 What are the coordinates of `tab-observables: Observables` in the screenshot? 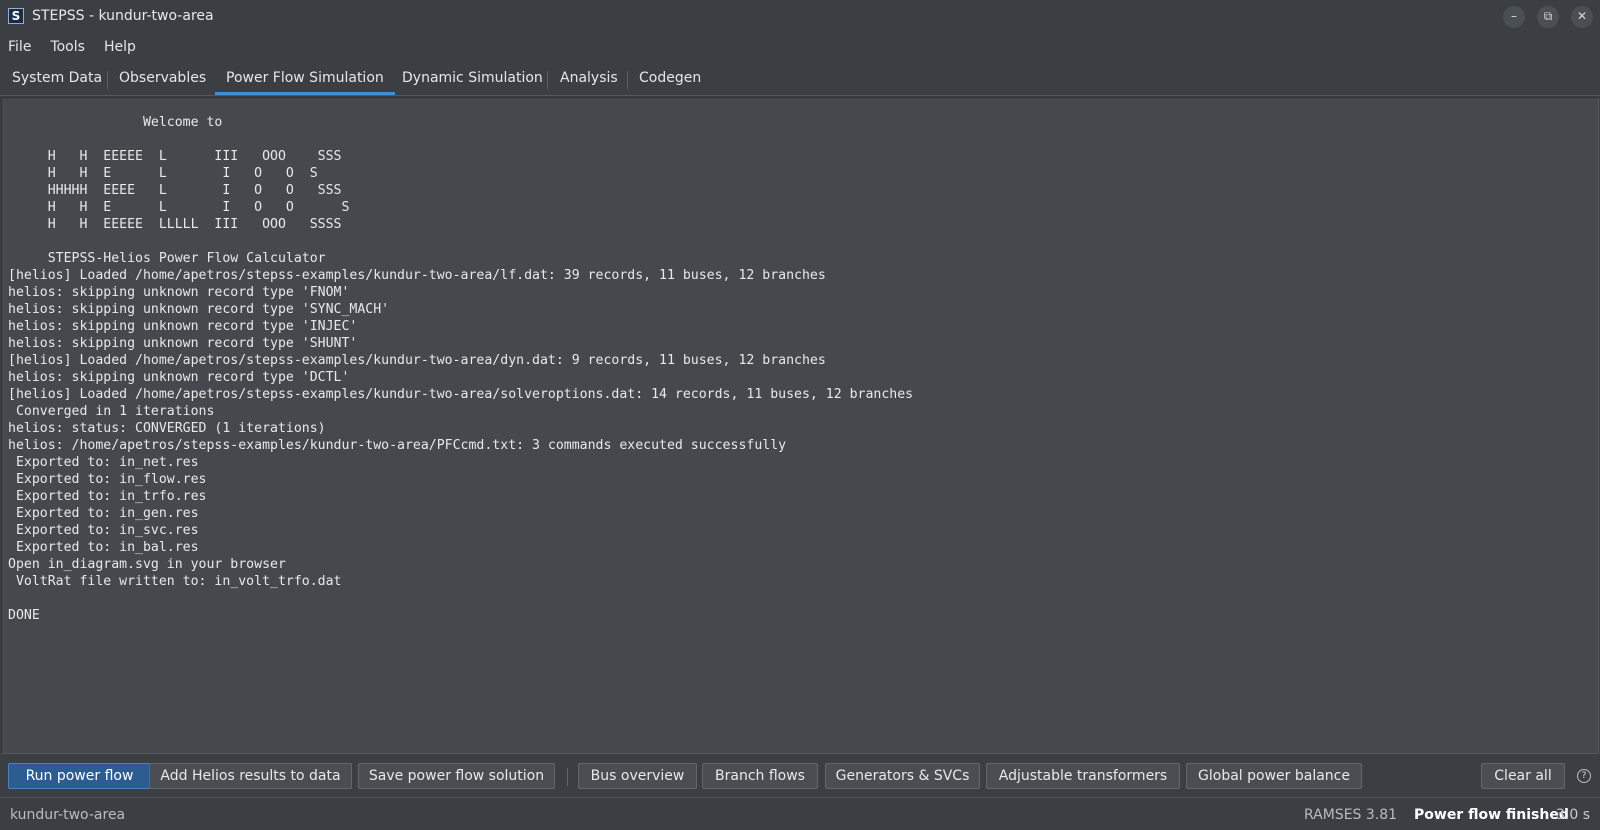 It's located at (162, 78).